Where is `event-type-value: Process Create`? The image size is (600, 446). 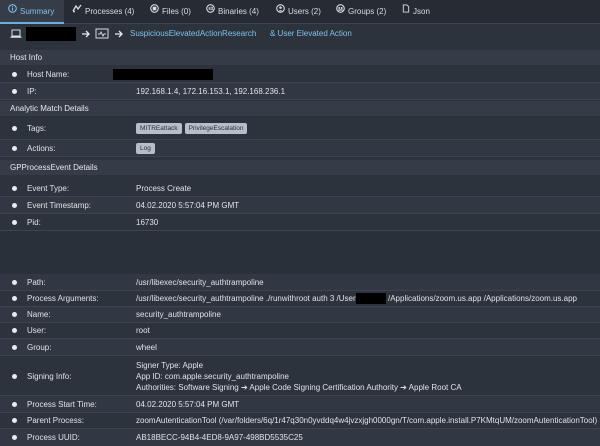 event-type-value: Process Create is located at coordinates (164, 188).